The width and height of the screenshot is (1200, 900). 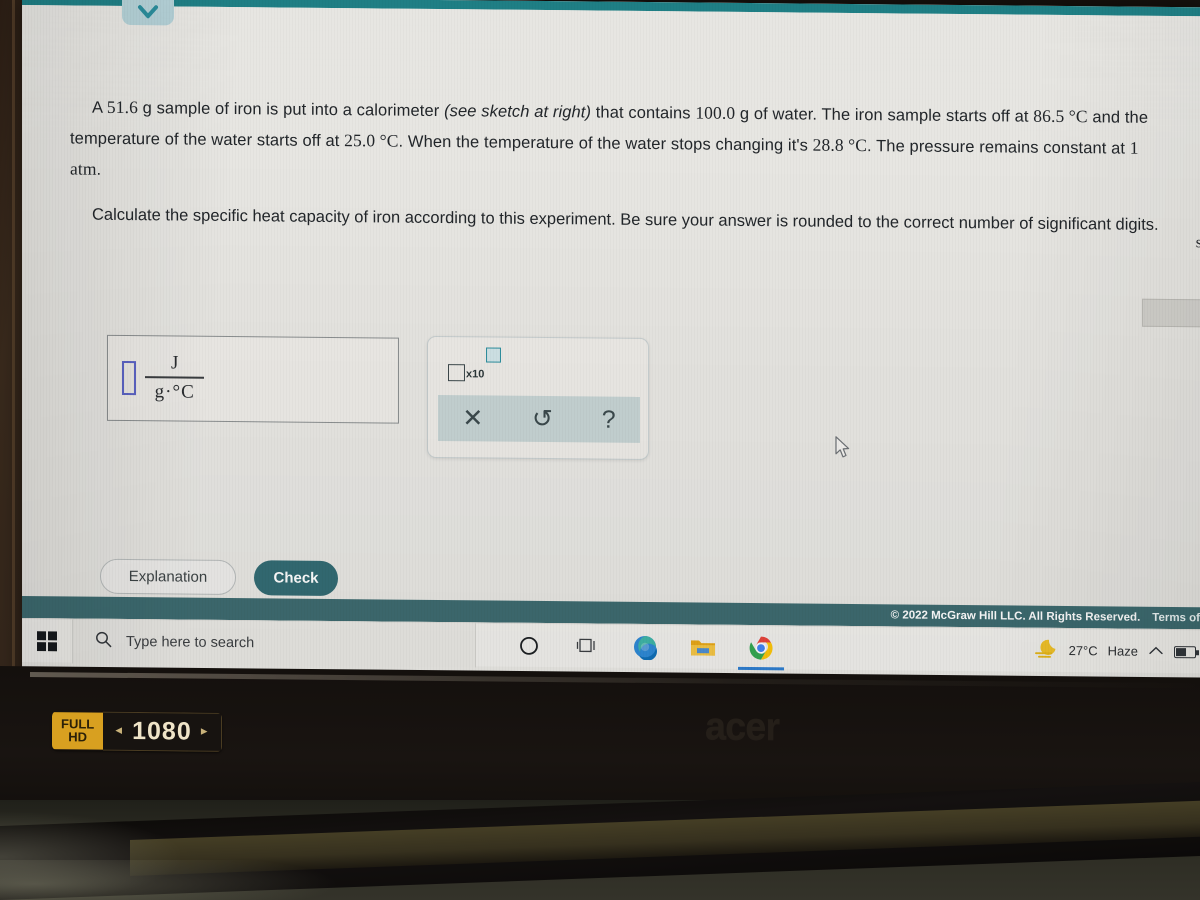 I want to click on explanation-label: Explanation, so click(x=168, y=577).